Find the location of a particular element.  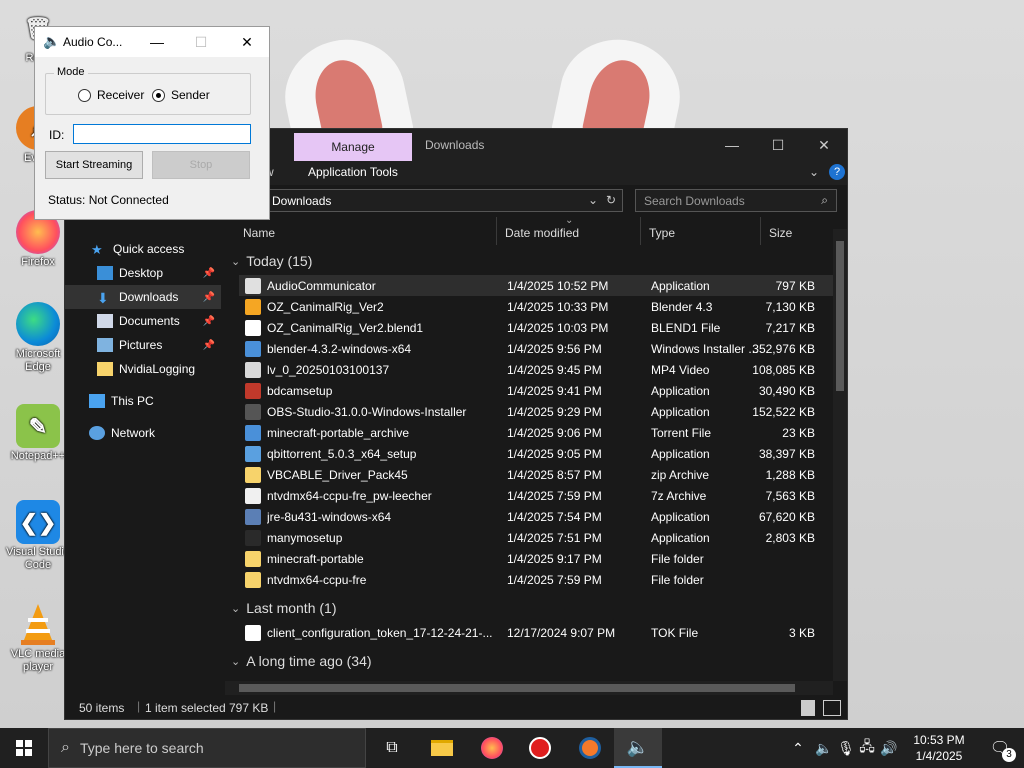

taskbar-search-box: ⌕ Type here to search is located at coordinates (207, 748).